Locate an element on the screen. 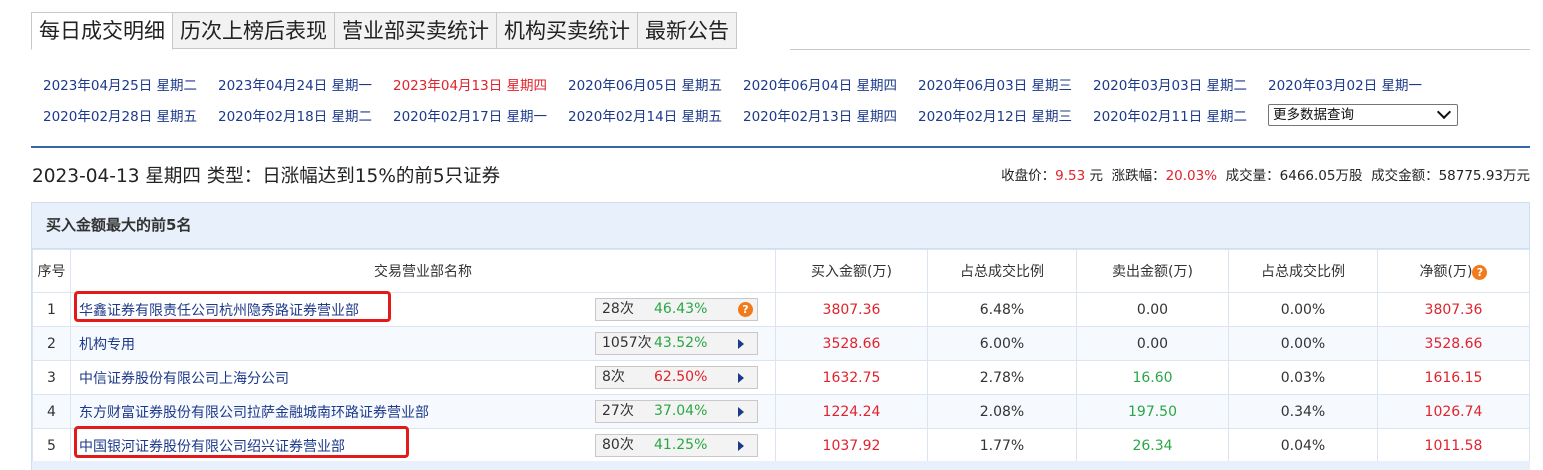  appearance-count: 27次 is located at coordinates (618, 411).